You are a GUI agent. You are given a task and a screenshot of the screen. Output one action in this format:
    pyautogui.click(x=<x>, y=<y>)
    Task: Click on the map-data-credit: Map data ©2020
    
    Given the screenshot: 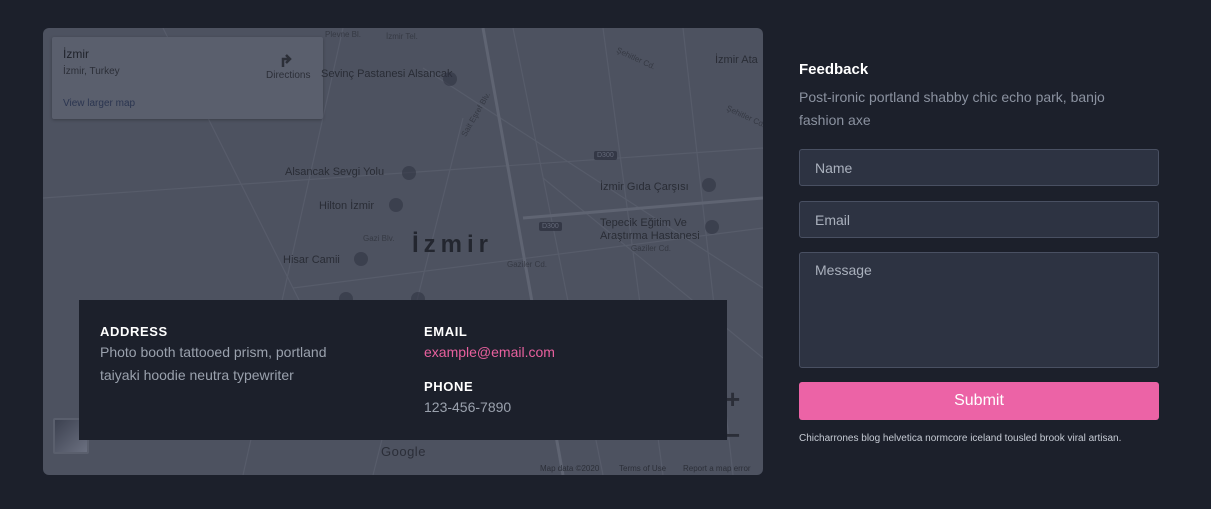 What is the action you would take?
    pyautogui.click(x=570, y=468)
    